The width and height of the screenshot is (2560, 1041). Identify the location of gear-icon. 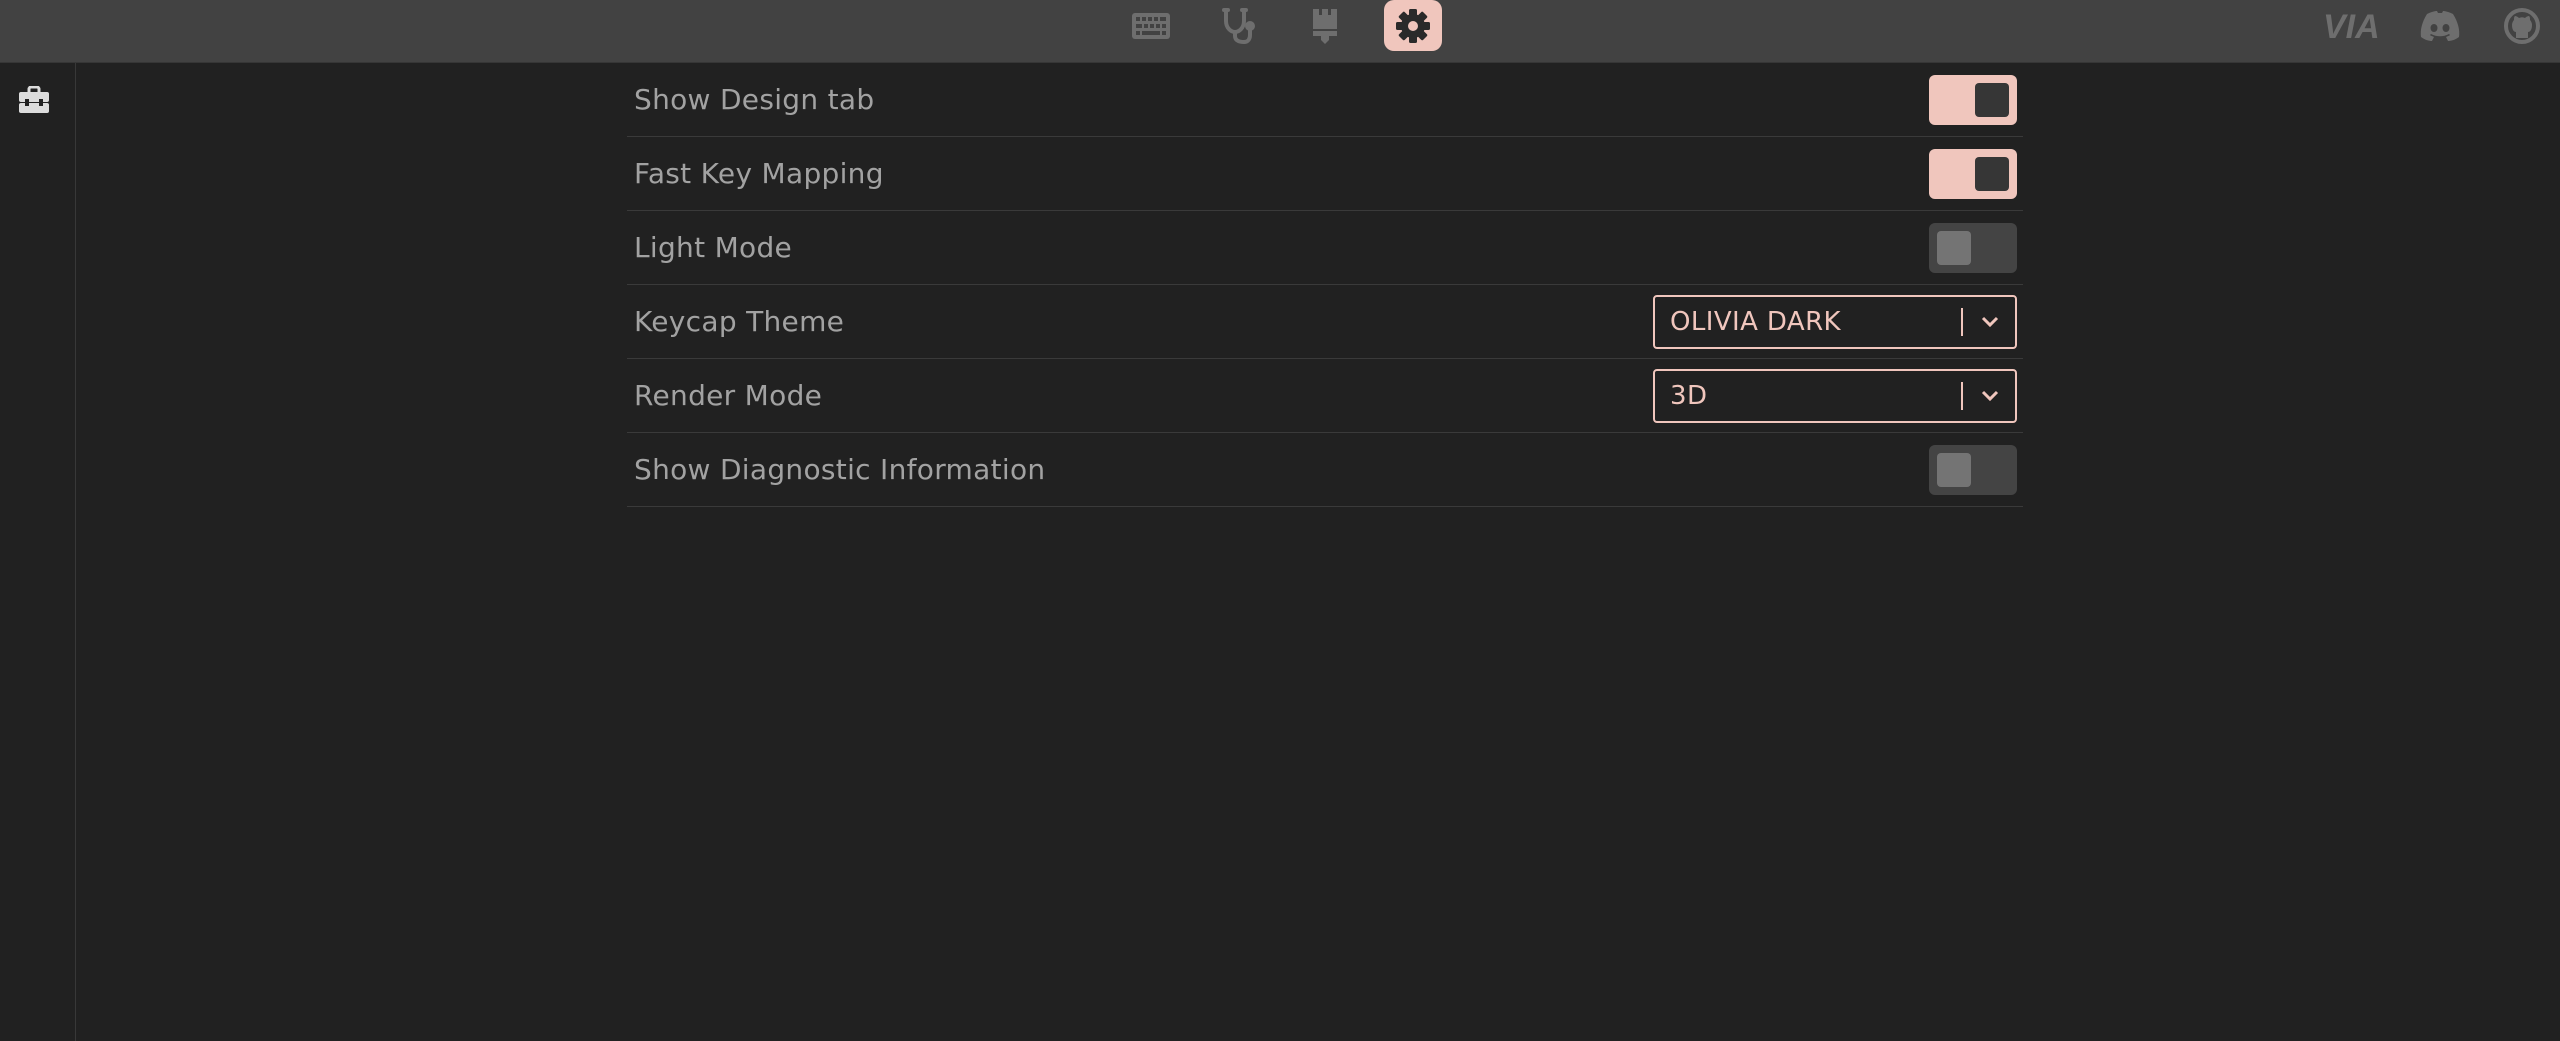
(1413, 25).